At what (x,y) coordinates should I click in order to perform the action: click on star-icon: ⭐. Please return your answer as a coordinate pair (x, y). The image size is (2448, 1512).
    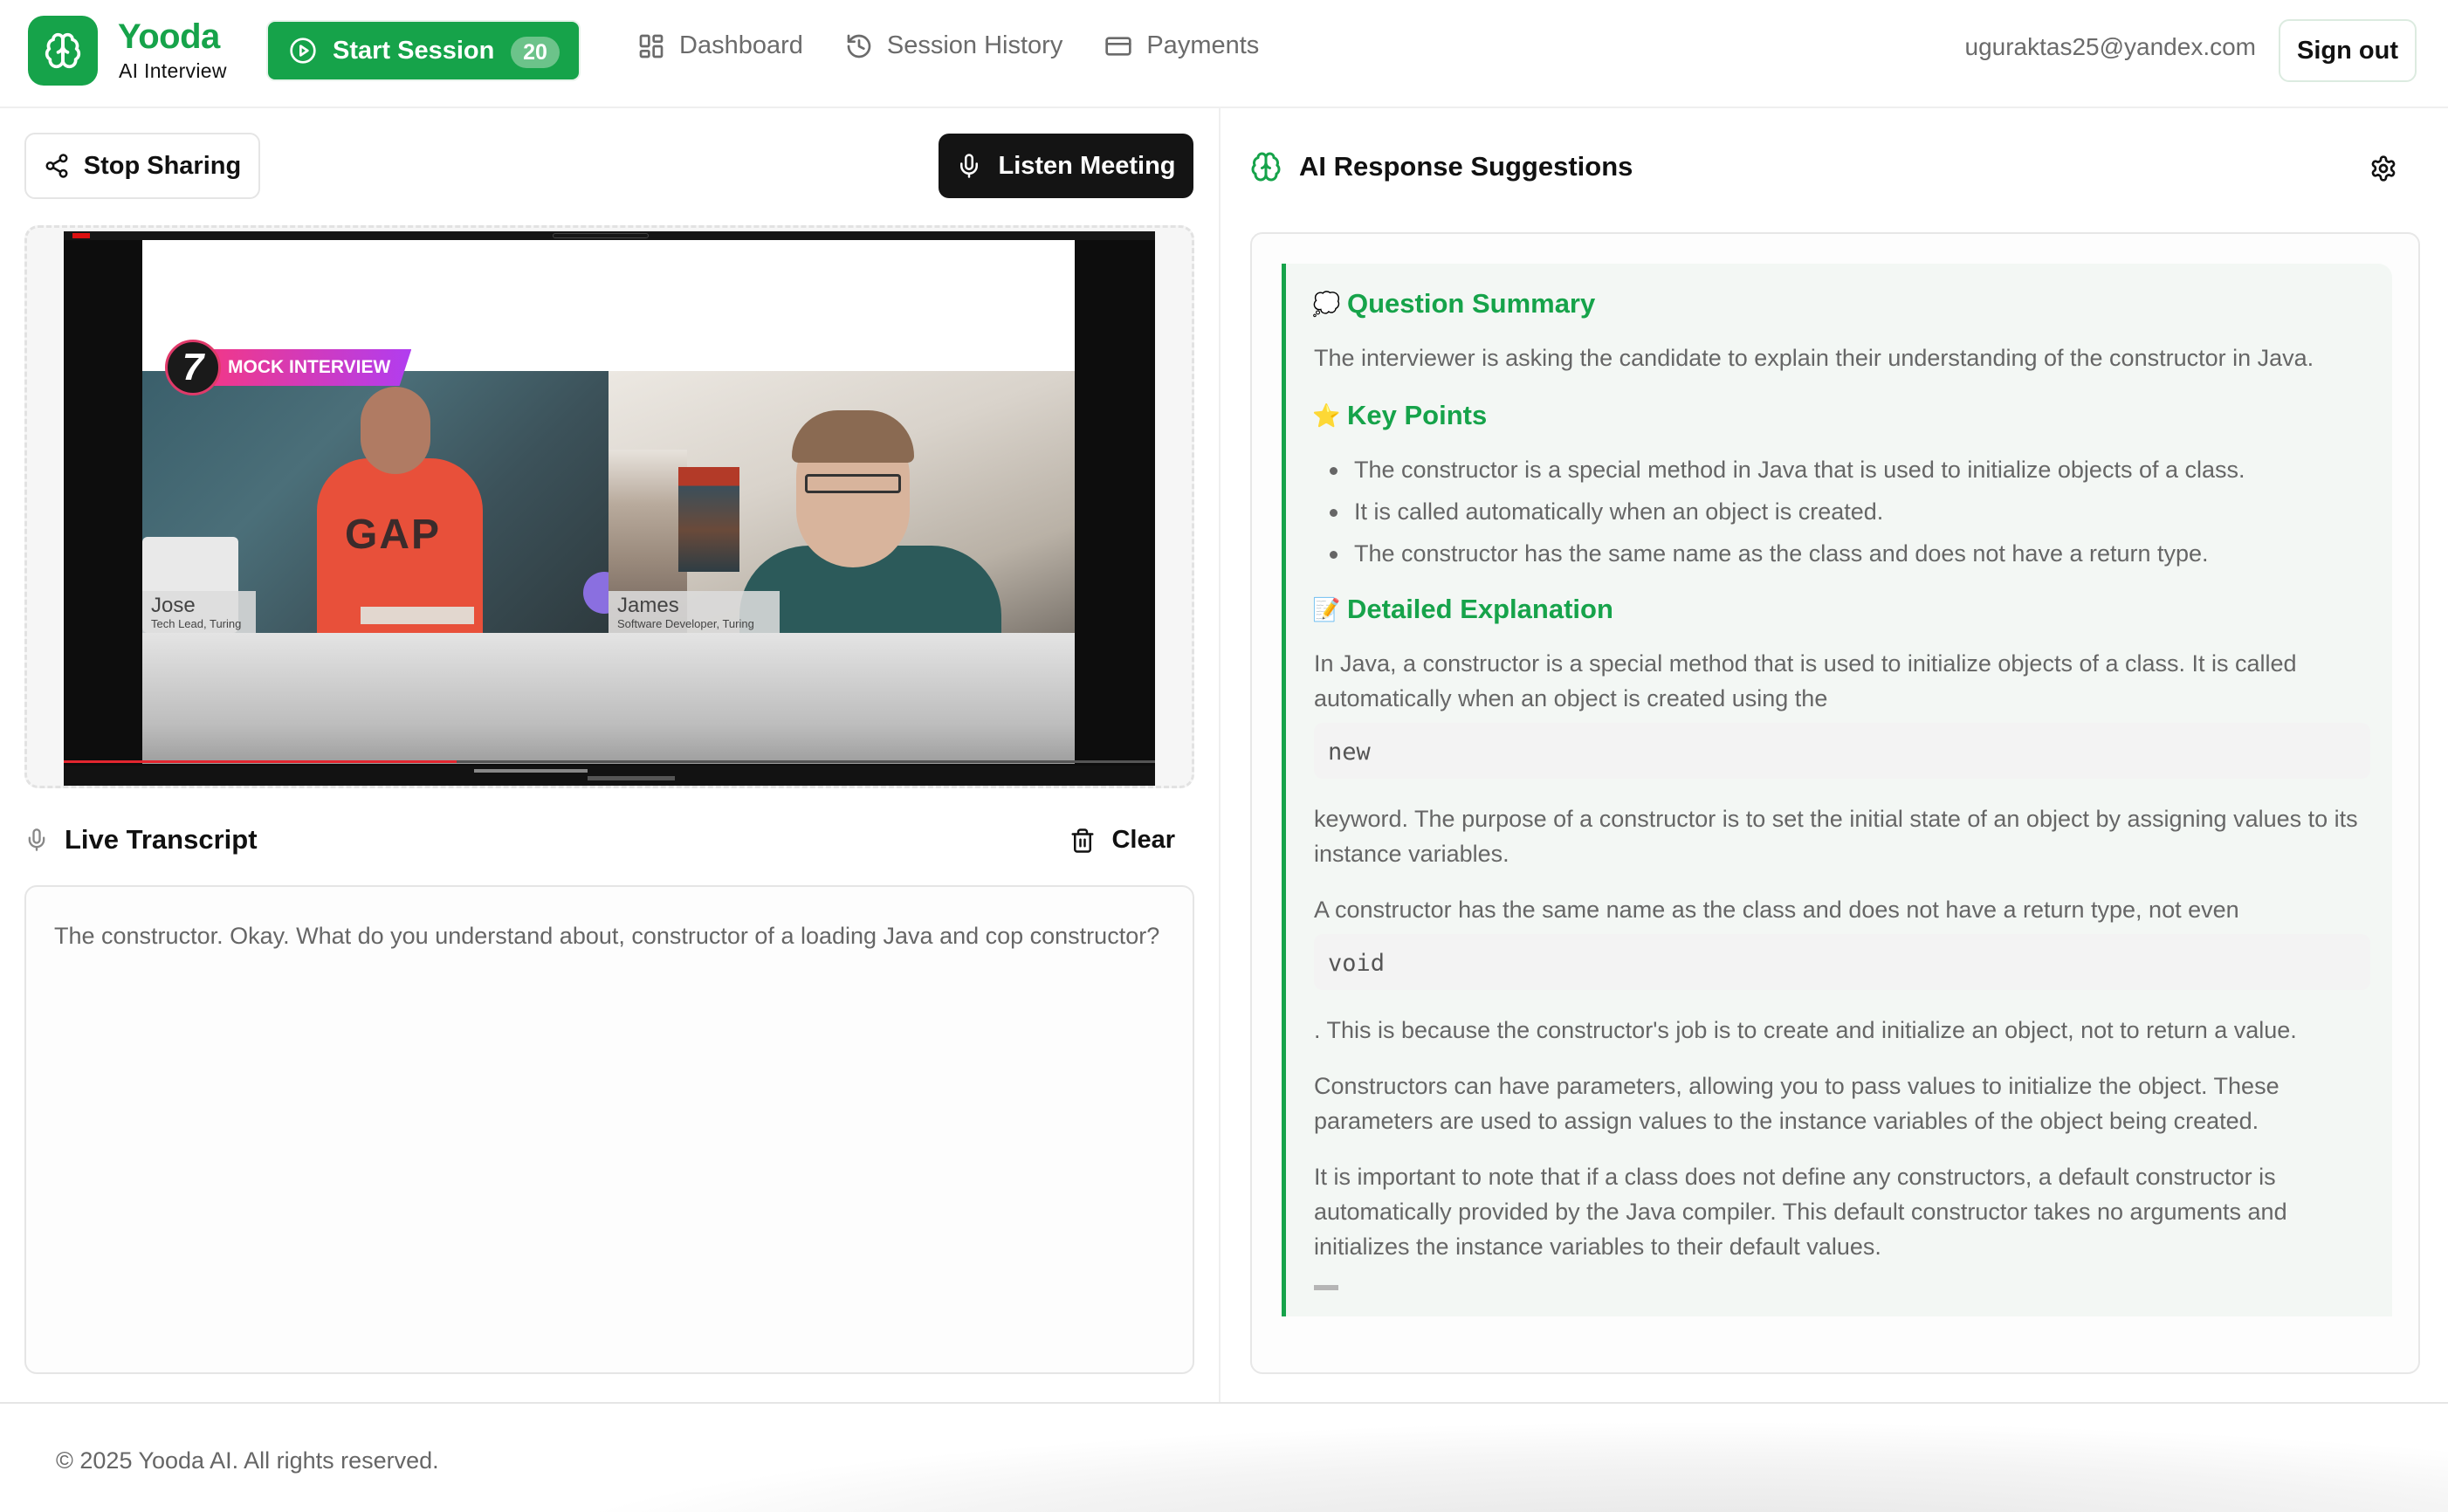
    Looking at the image, I should click on (1326, 415).